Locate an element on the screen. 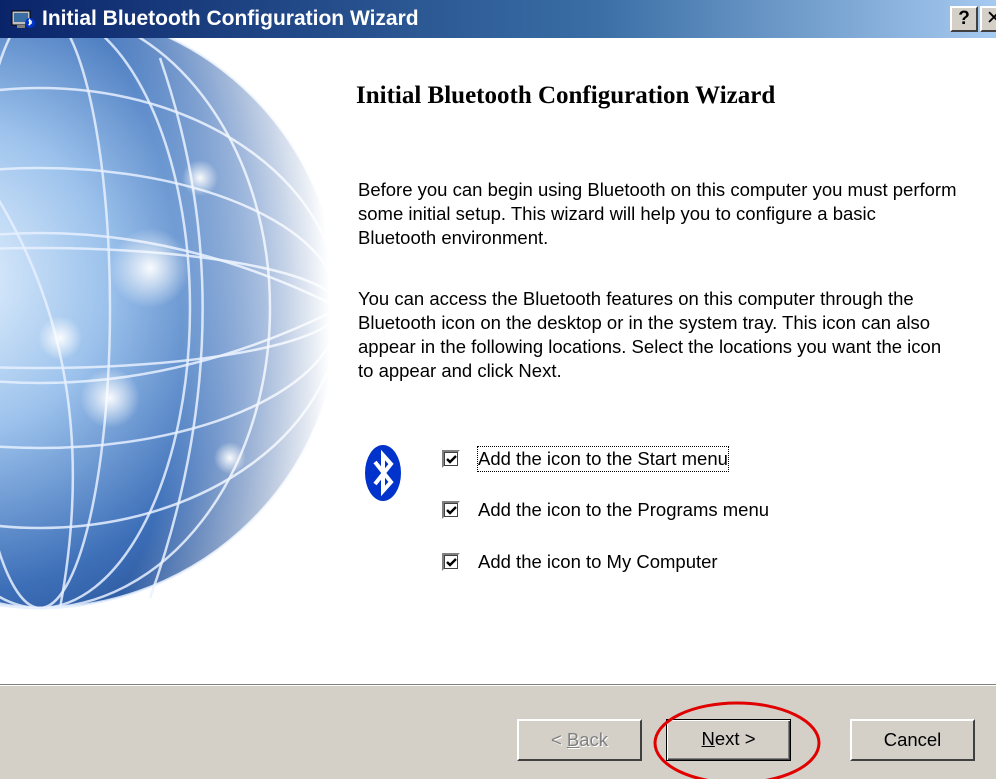  start-menu-label: Add the icon to the Start menu is located at coordinates (603, 459).